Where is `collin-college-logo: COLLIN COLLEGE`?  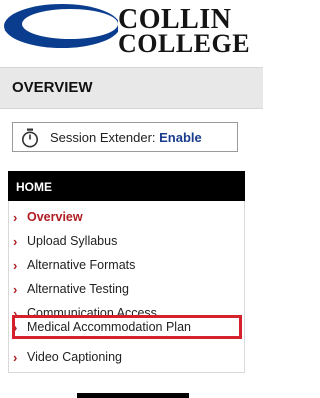
collin-college-logo: COLLIN COLLEGE is located at coordinates (131, 30).